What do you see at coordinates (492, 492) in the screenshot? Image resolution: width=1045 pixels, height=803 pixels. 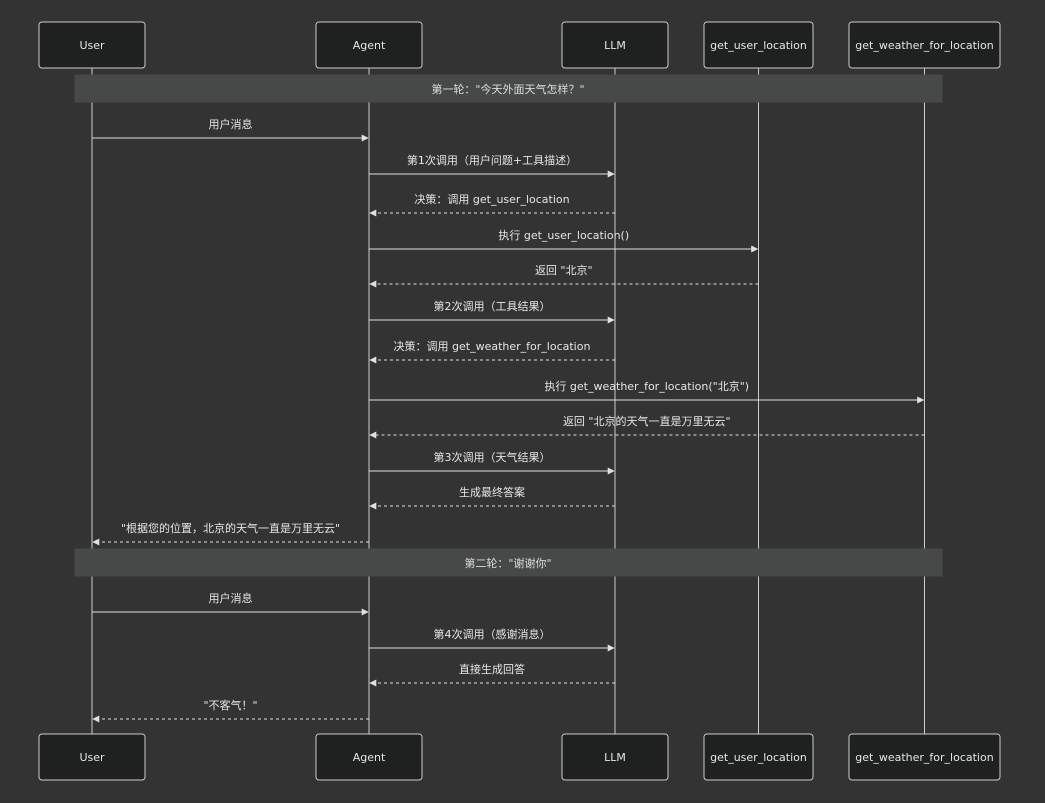 I see `message-label: 生成最终答案` at bounding box center [492, 492].